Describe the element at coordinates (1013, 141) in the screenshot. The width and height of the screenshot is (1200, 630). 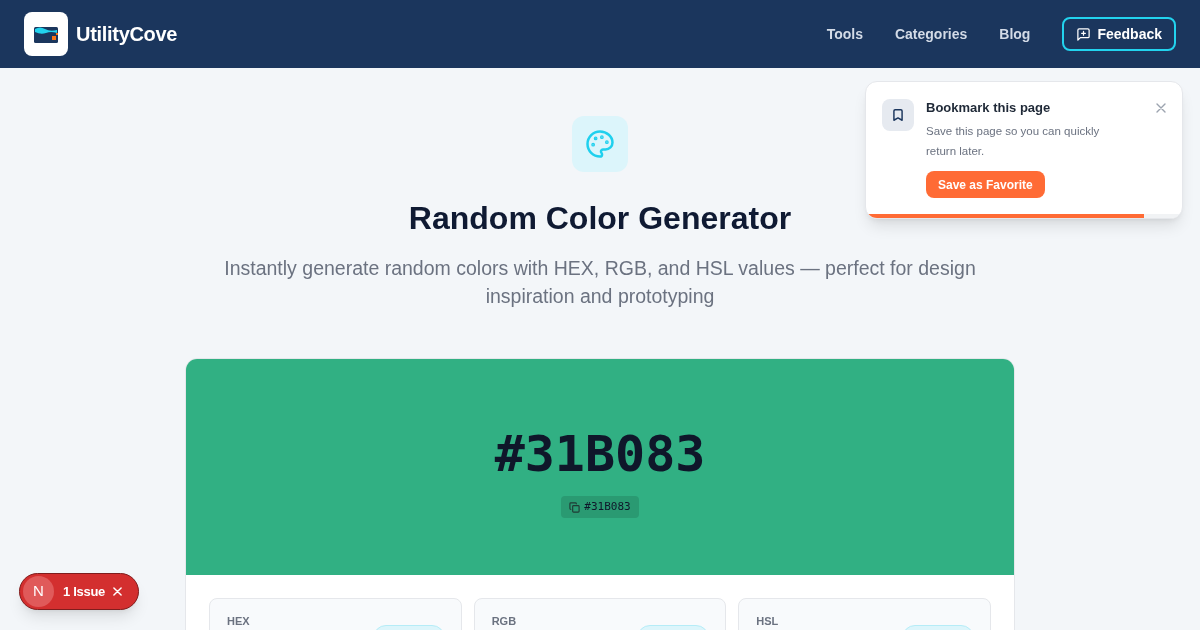
I see `toast-message: Save this page so you can quickly return later.` at that location.